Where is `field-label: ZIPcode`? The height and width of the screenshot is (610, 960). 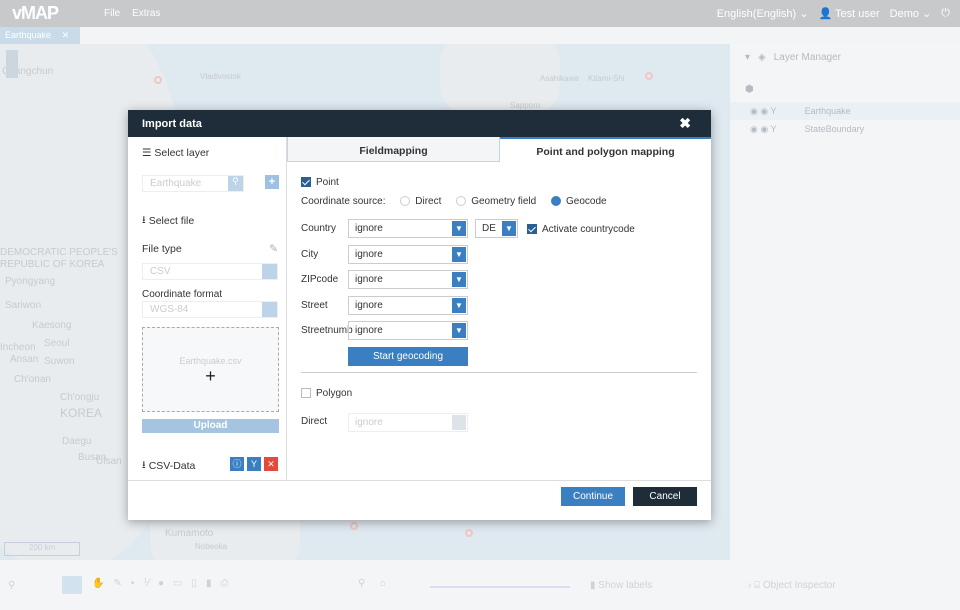 field-label: ZIPcode is located at coordinates (320, 279).